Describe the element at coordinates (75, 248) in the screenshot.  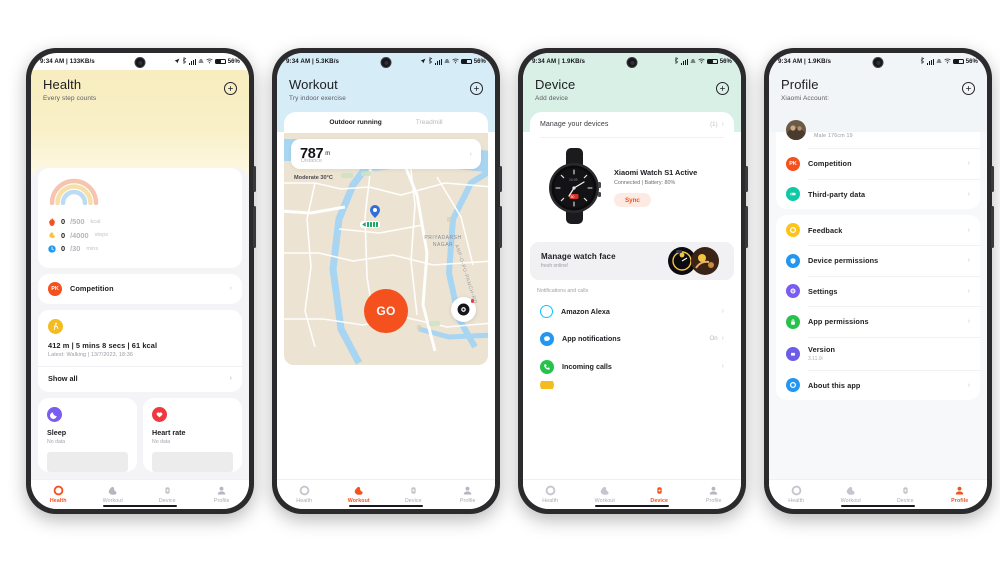
I see `metric-goal: /30` at that location.